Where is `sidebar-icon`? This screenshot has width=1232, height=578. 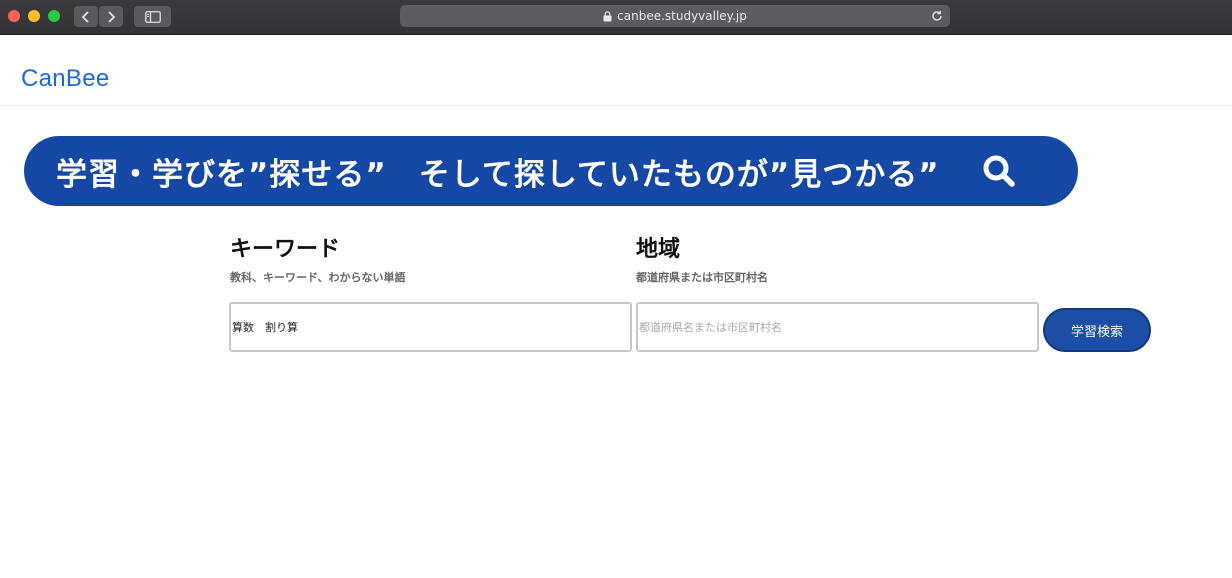 sidebar-icon is located at coordinates (152, 16).